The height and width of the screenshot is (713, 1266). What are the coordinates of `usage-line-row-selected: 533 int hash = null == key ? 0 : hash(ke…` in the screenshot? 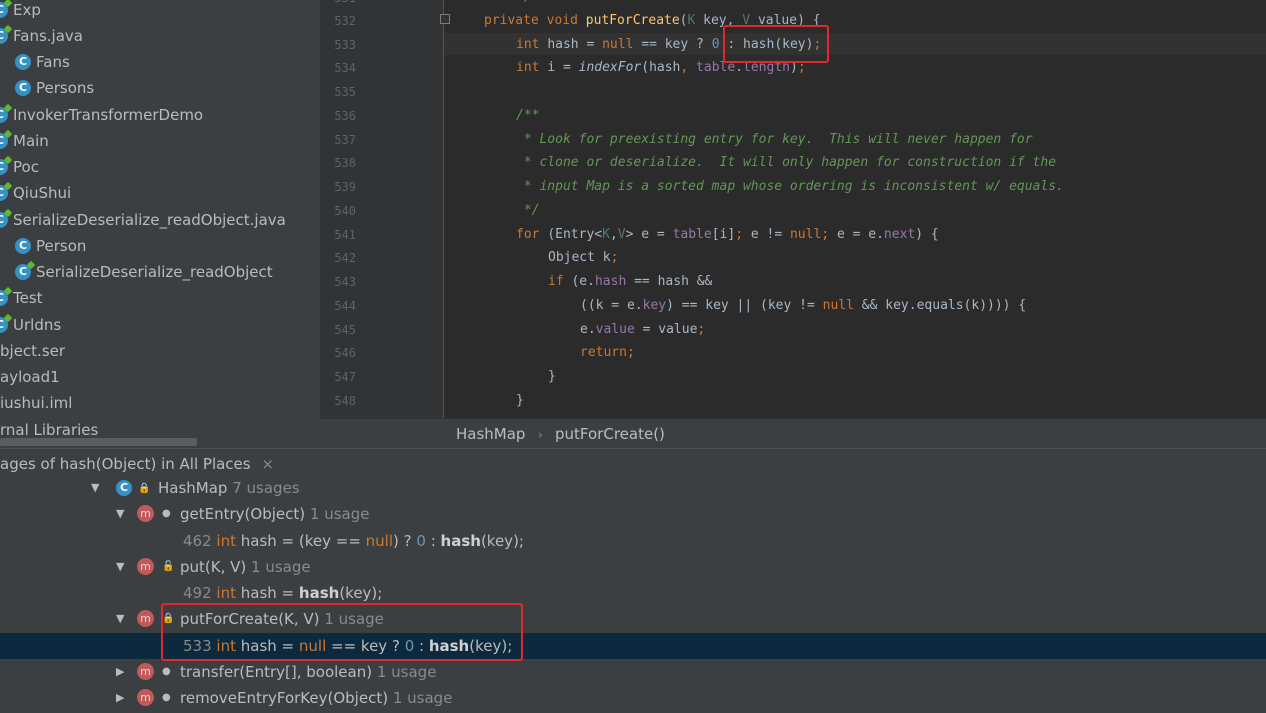 It's located at (633, 646).